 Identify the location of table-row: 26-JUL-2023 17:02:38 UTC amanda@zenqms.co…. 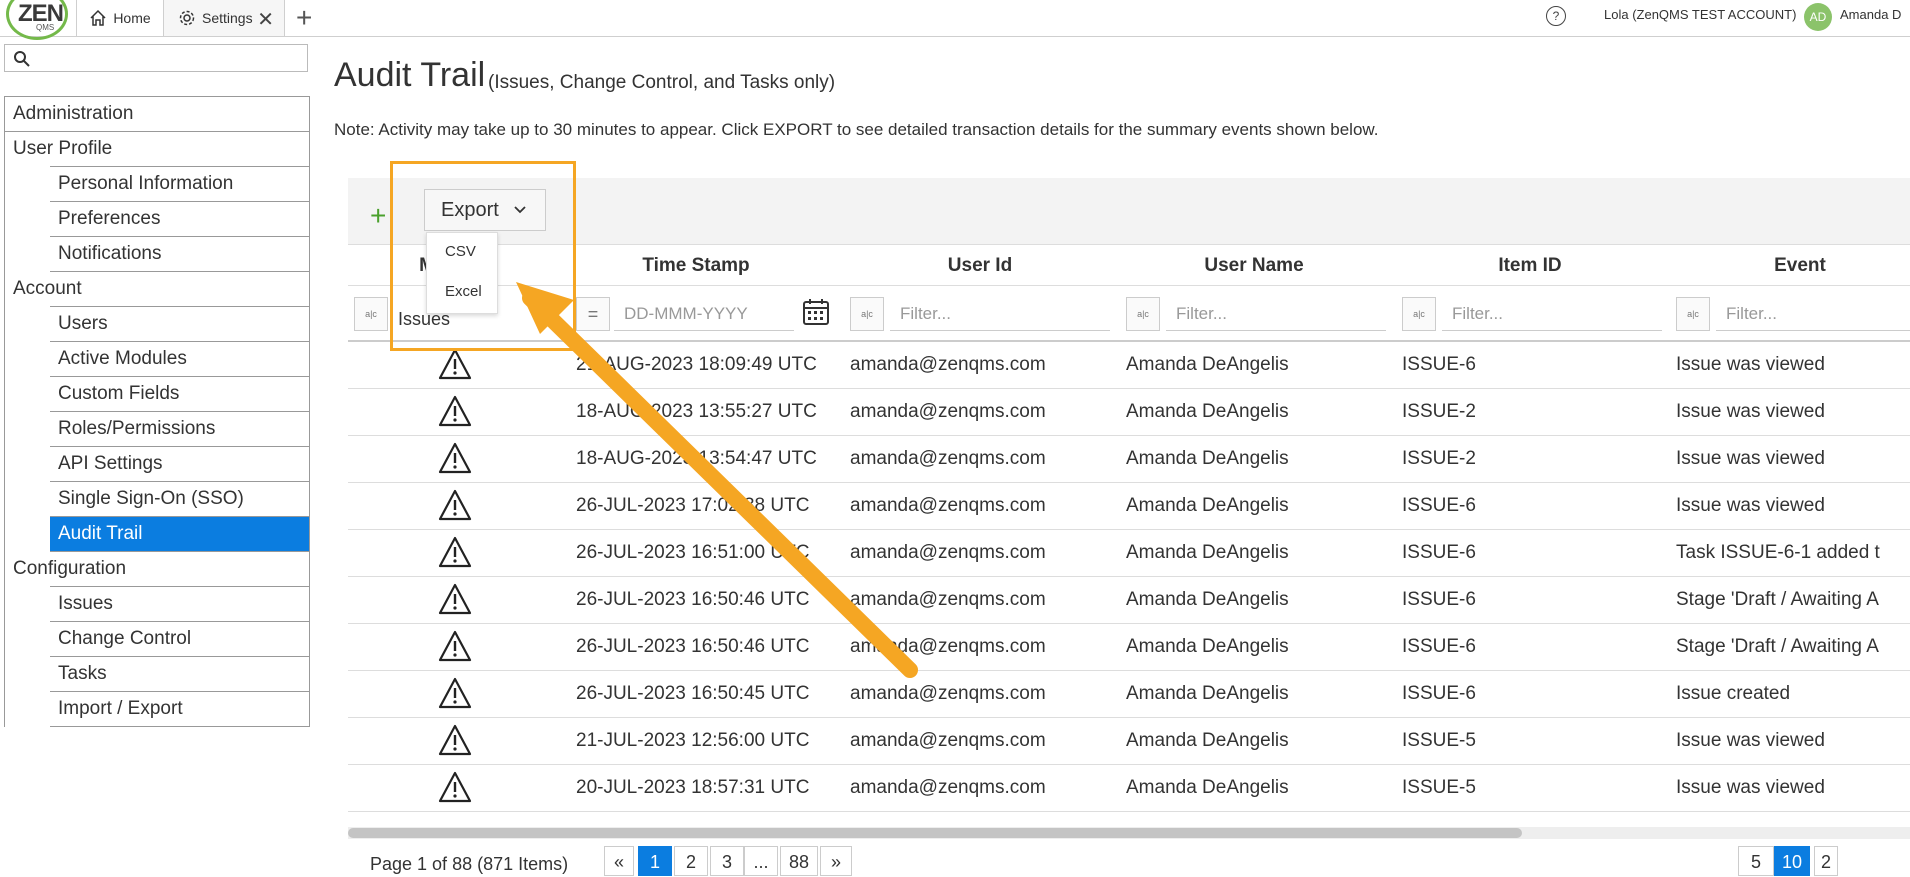
(1129, 506).